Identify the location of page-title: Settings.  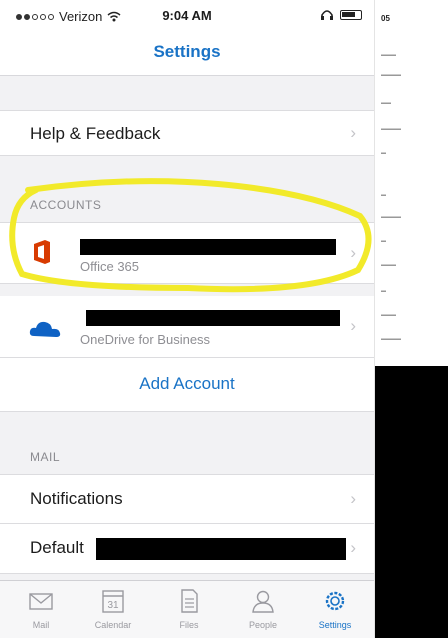
(187, 51).